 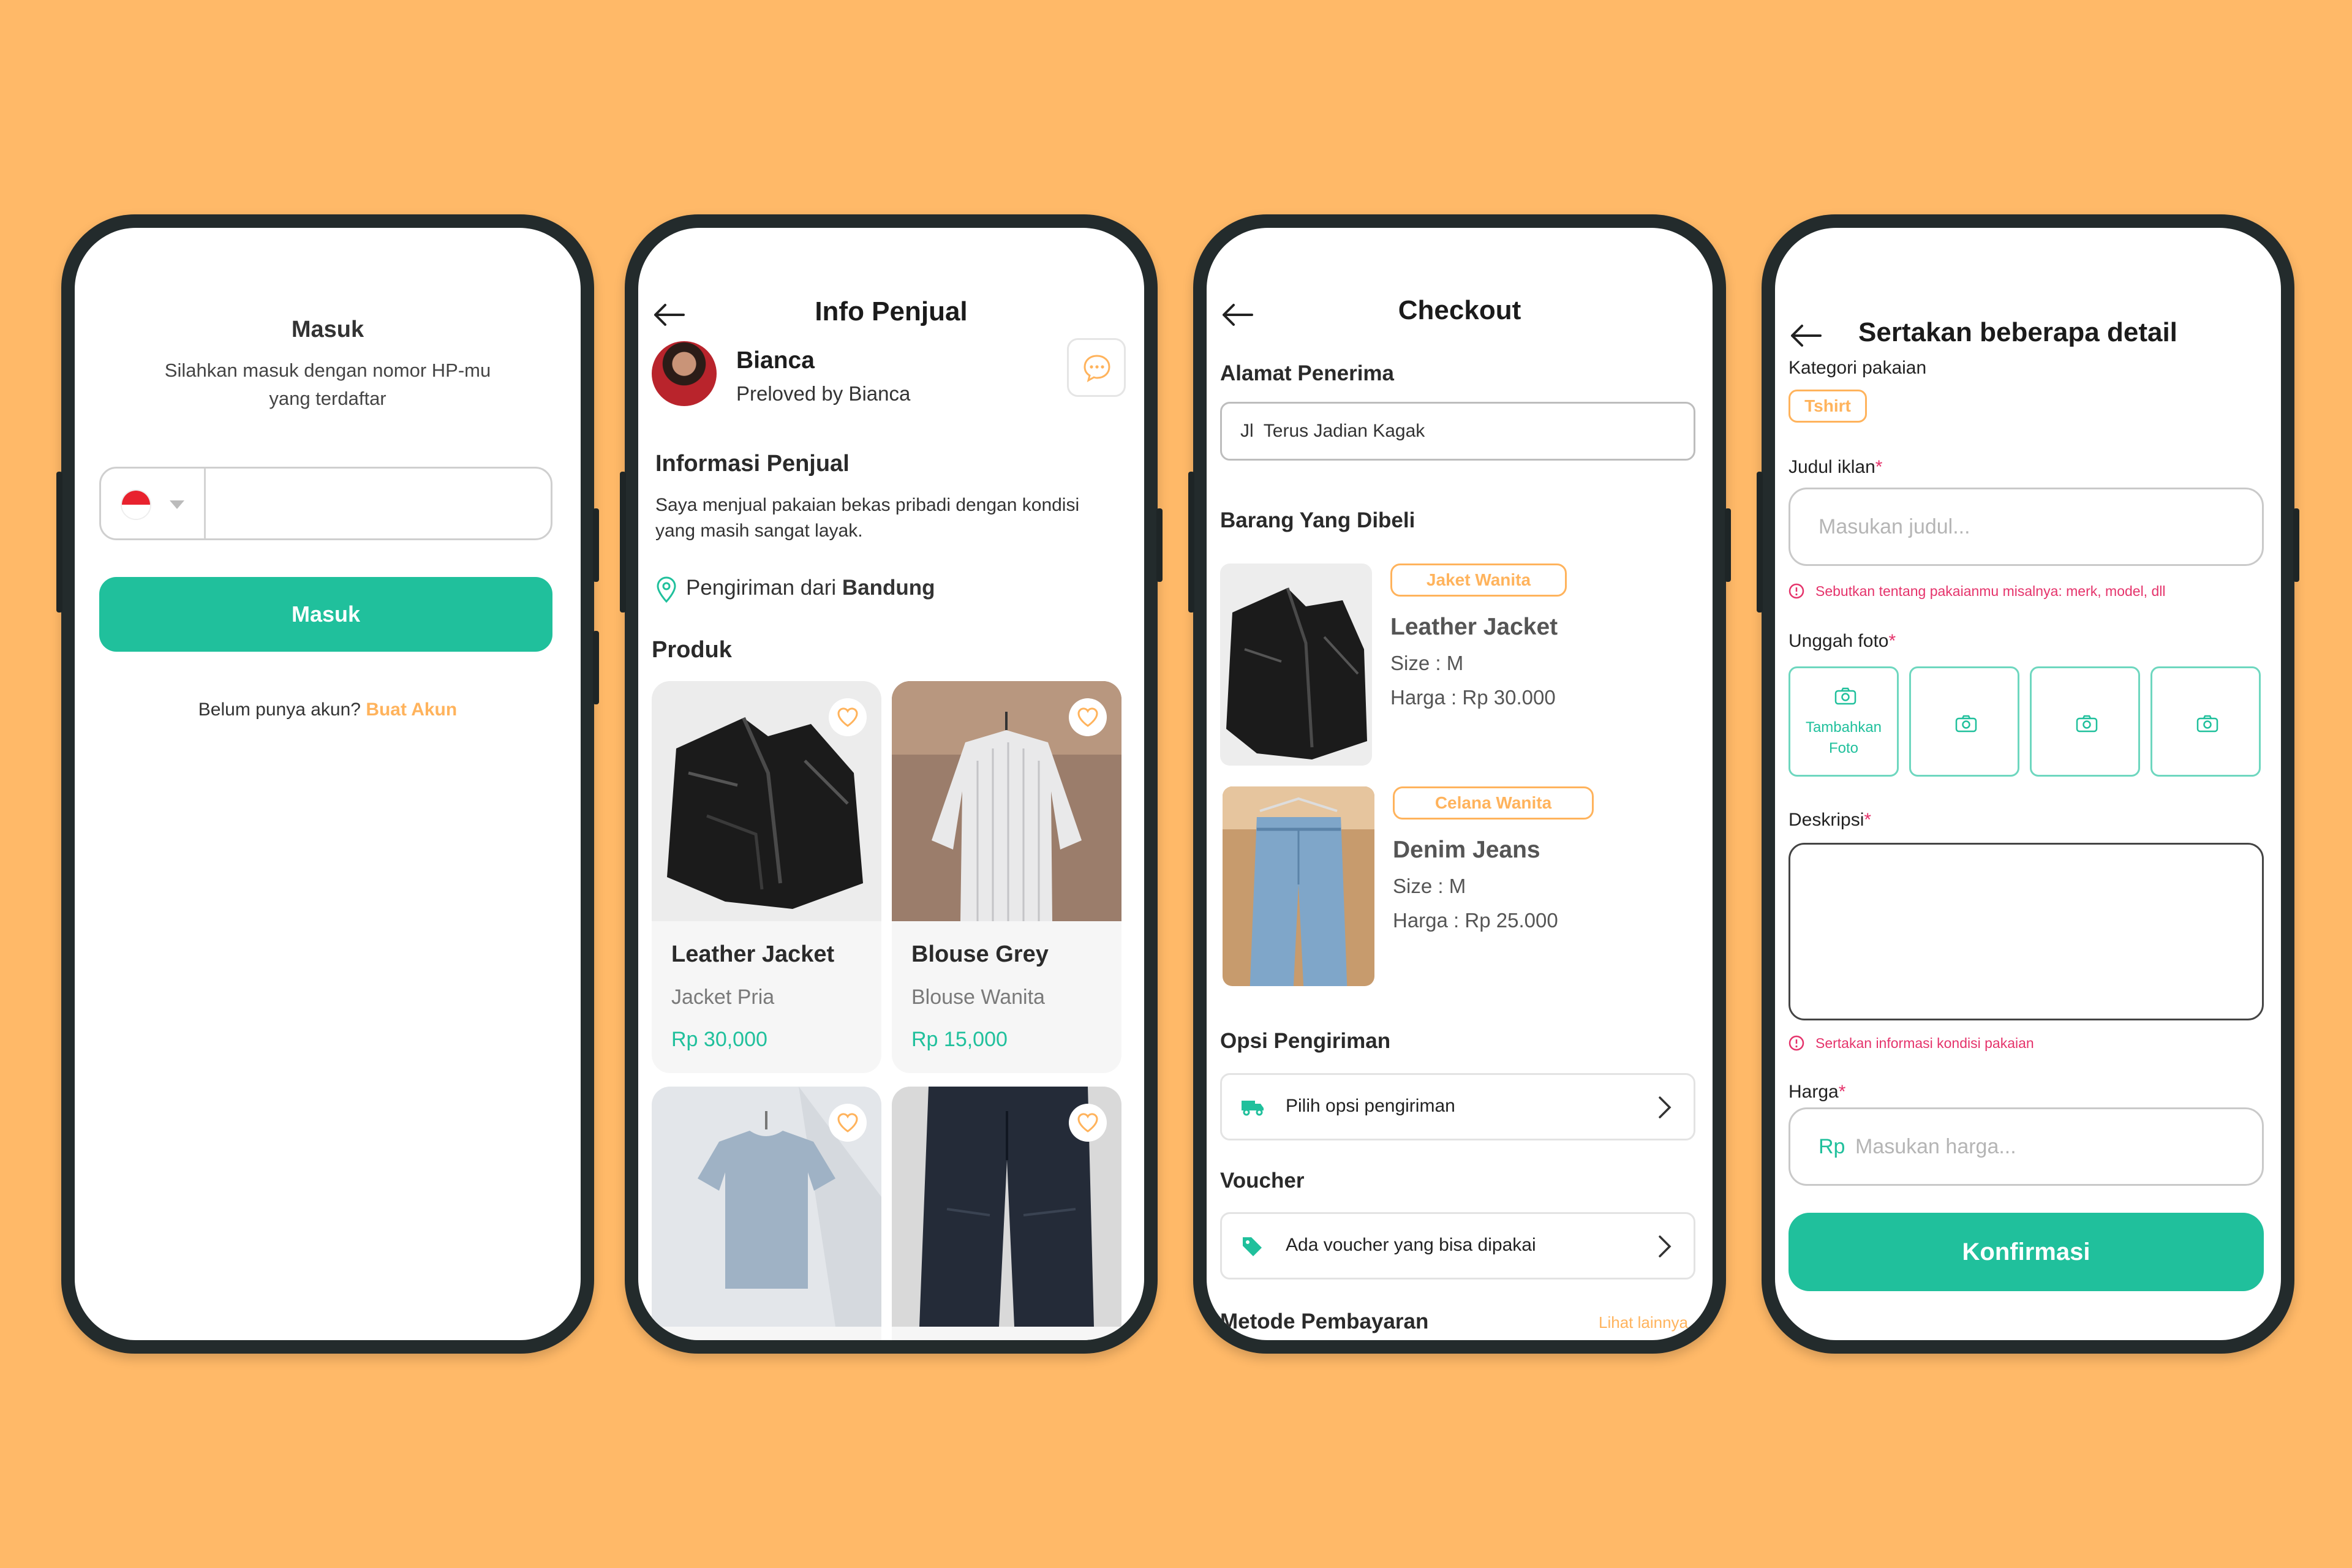 What do you see at coordinates (1458, 1107) in the screenshot?
I see `shipping-option-row: Pilih opsi pengiriman` at bounding box center [1458, 1107].